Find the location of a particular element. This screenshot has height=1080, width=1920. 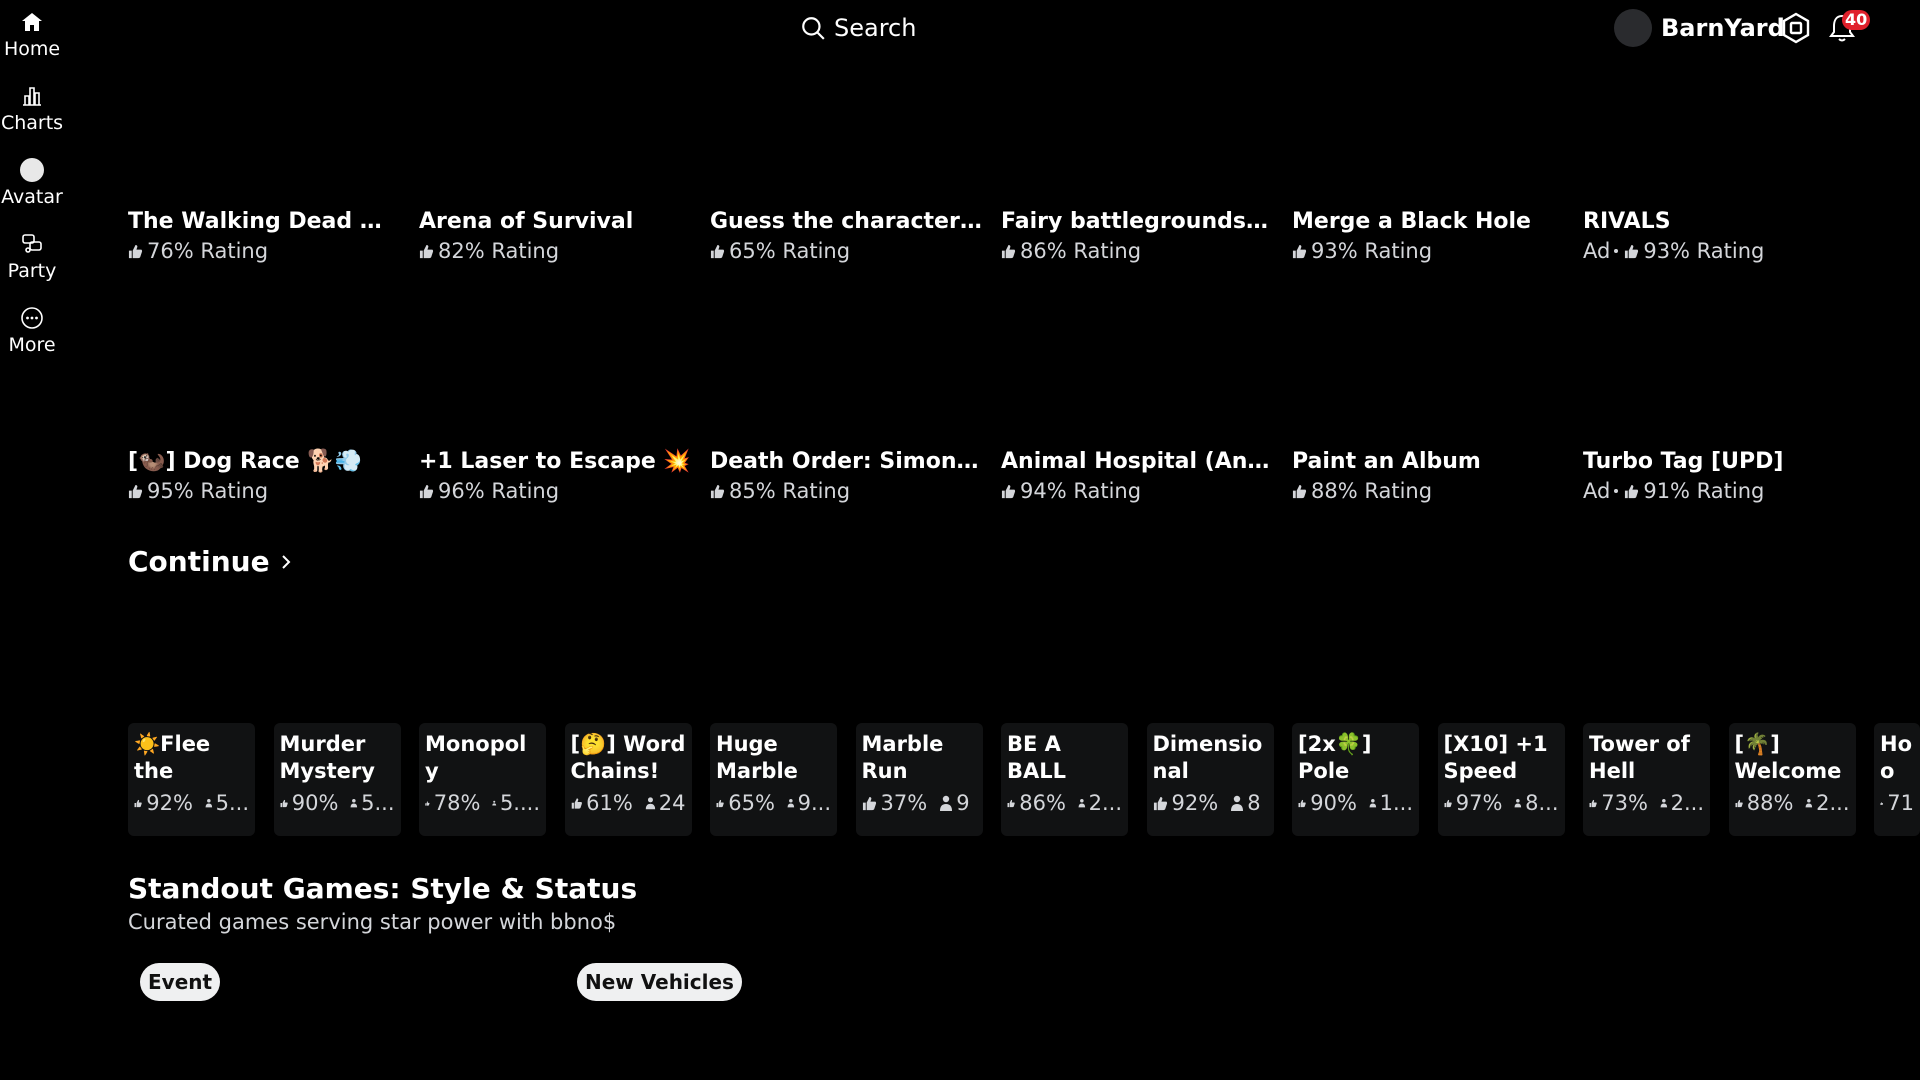

game-title: Paint an Album is located at coordinates (1386, 461).